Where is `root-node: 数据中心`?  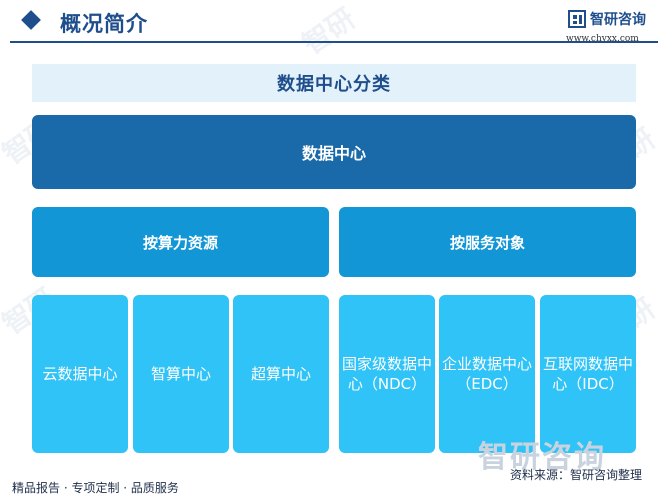
root-node: 数据中心 is located at coordinates (334, 152).